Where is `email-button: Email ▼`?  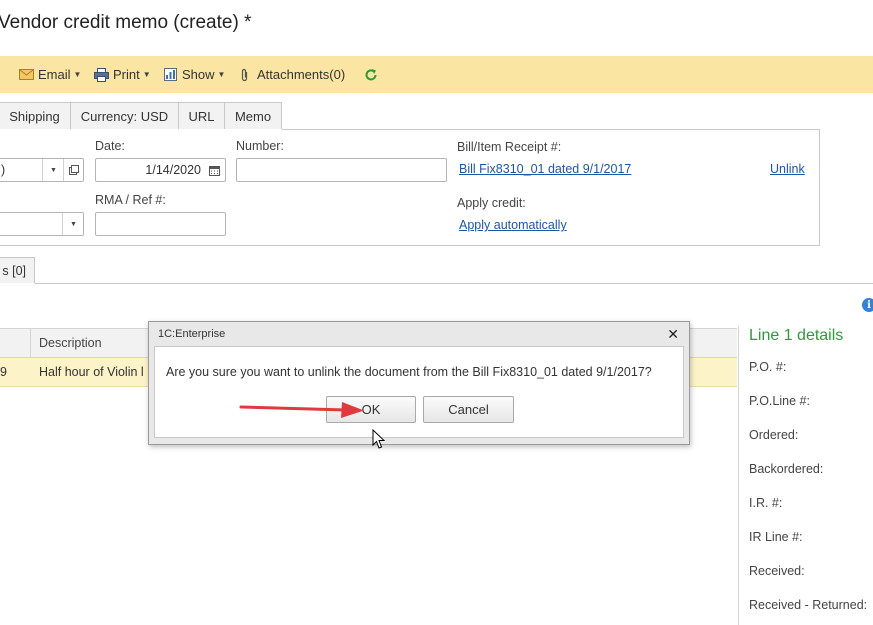 email-button: Email ▼ is located at coordinates (50, 74).